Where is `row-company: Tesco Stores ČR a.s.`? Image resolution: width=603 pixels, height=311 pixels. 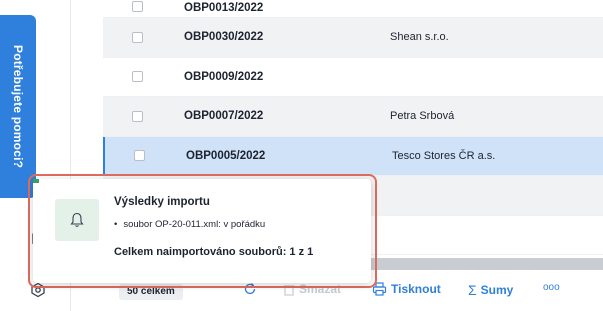 row-company: Tesco Stores ČR a.s. is located at coordinates (444, 155).